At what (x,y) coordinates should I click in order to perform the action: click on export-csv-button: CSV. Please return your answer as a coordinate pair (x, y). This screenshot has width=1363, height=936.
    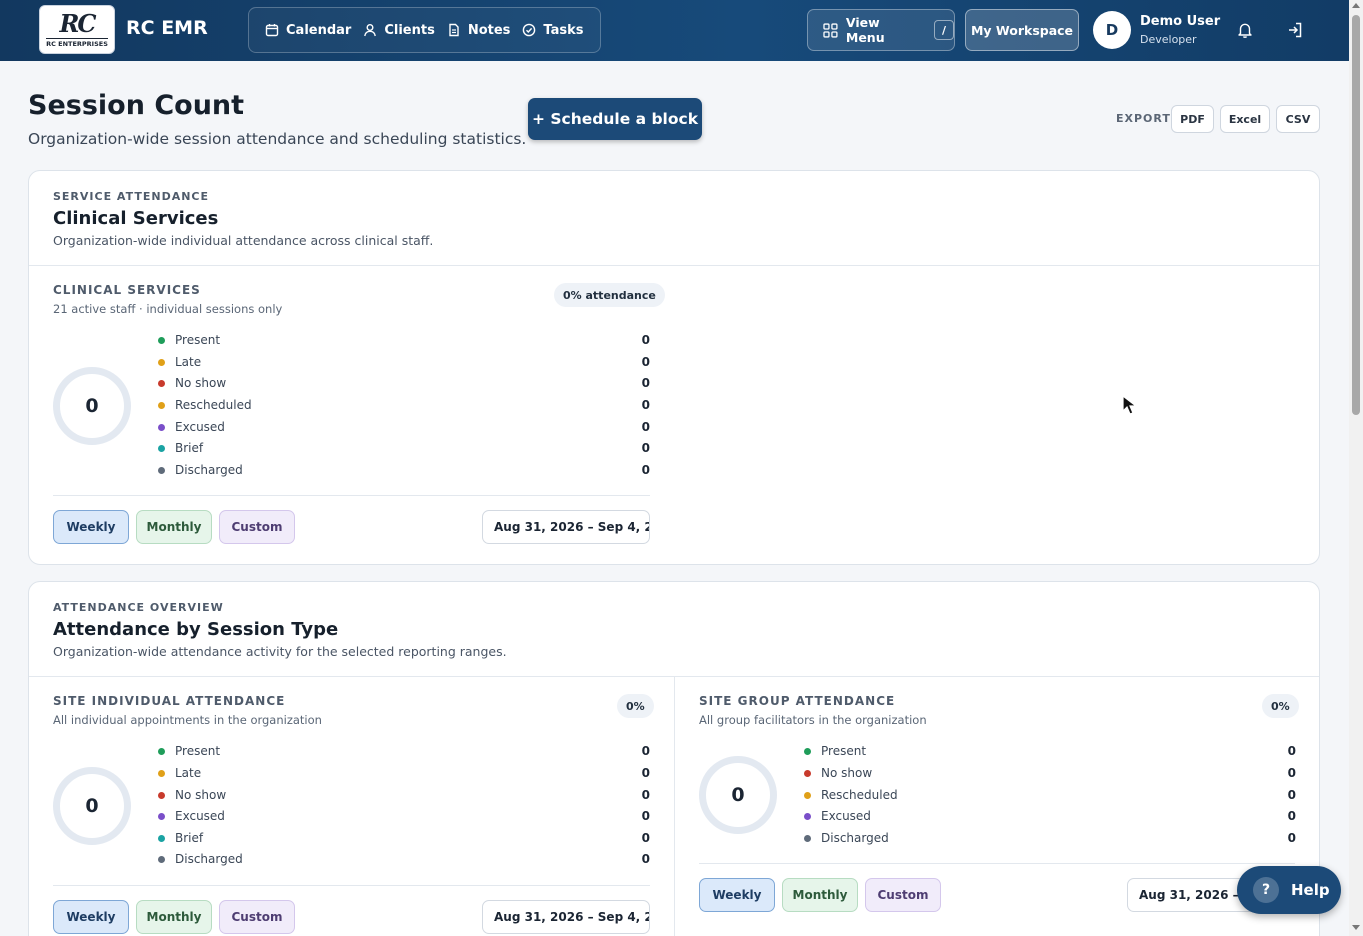
    Looking at the image, I should click on (1298, 119).